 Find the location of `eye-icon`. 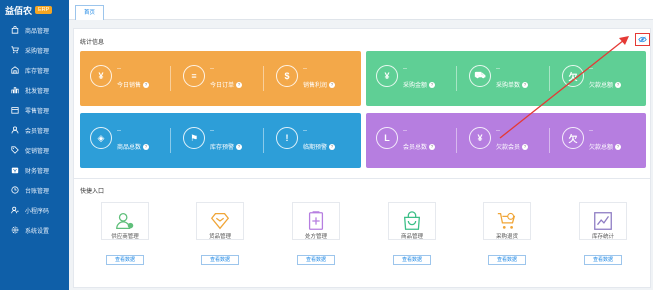

eye-icon is located at coordinates (642, 39).